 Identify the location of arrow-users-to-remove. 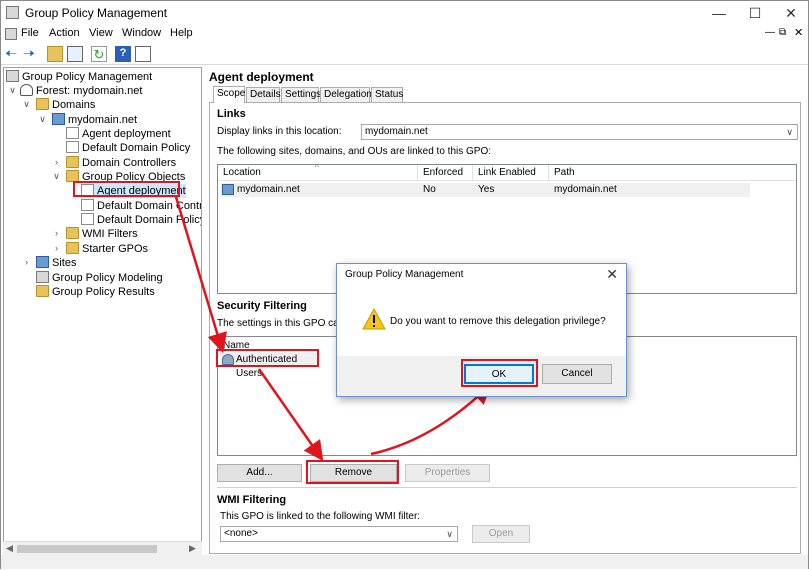
(290, 415).